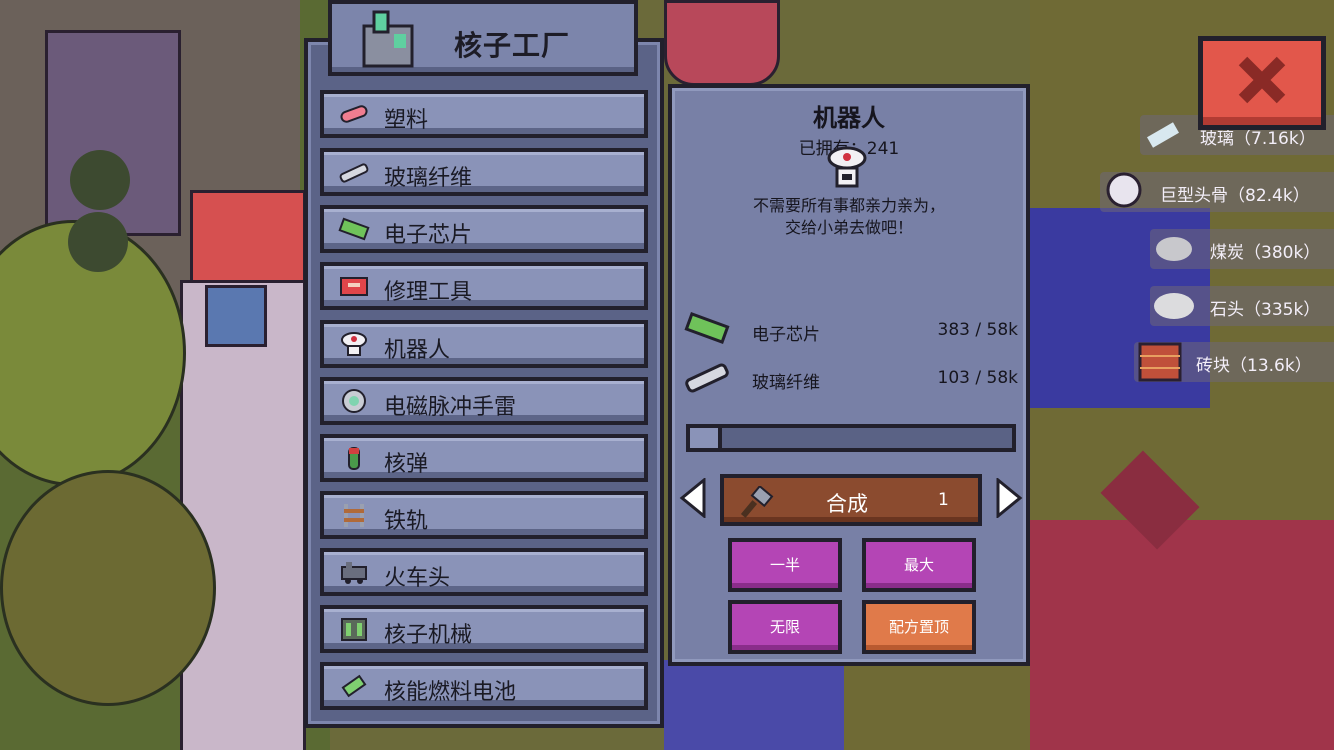 This screenshot has height=750, width=1334. What do you see at coordinates (417, 578) in the screenshot?
I see `recipe-label: 火车头` at bounding box center [417, 578].